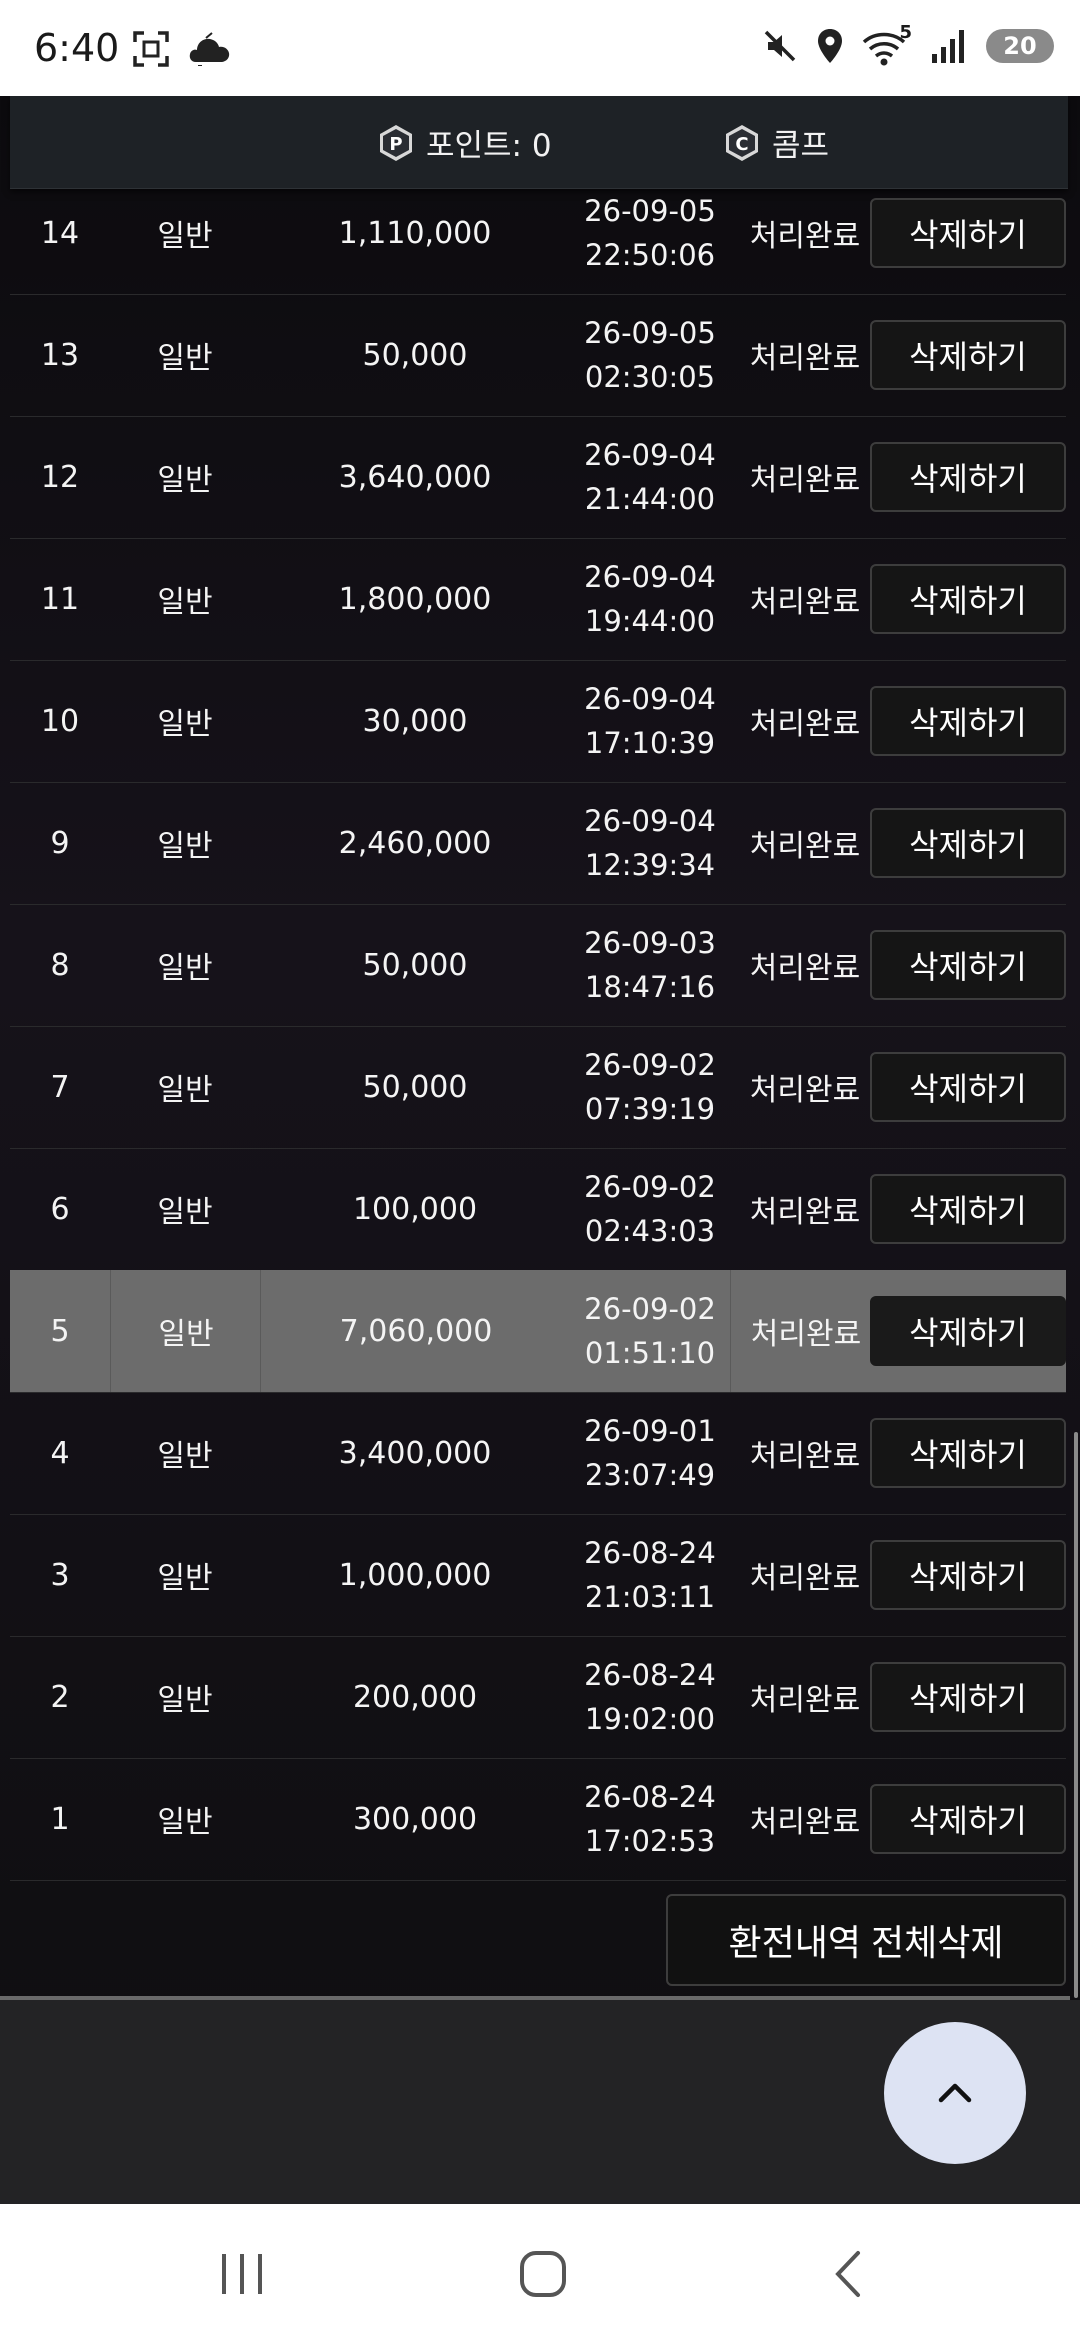 The image size is (1080, 2340). I want to click on table-row: 6 일반 100,000 26-09-02 02:43:03 처리완료 삭제하기, so click(538, 1209).